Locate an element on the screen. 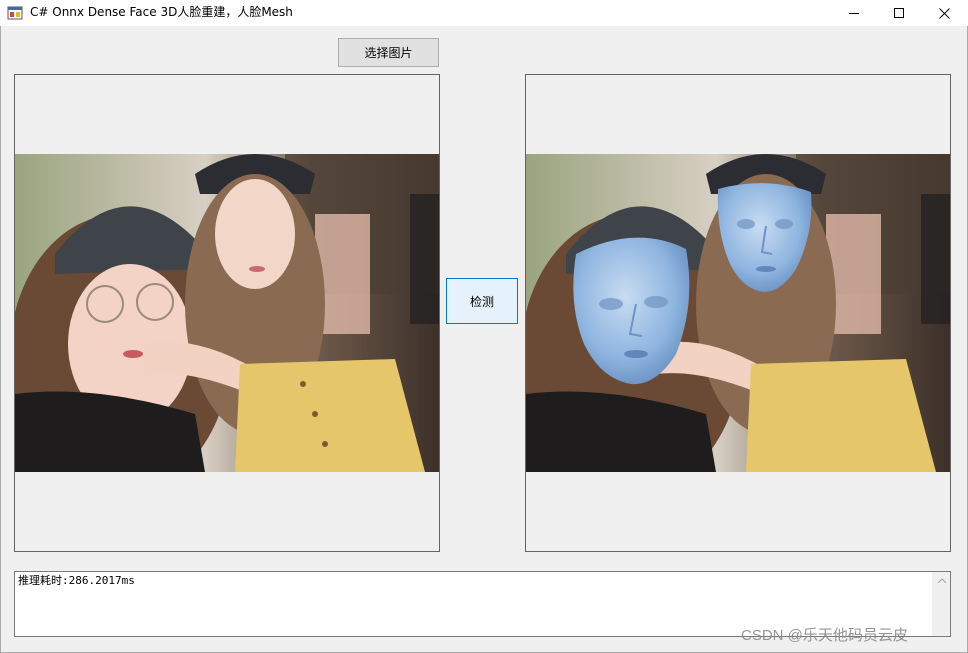 The image size is (968, 653). chevron-up-icon is located at coordinates (941, 580).